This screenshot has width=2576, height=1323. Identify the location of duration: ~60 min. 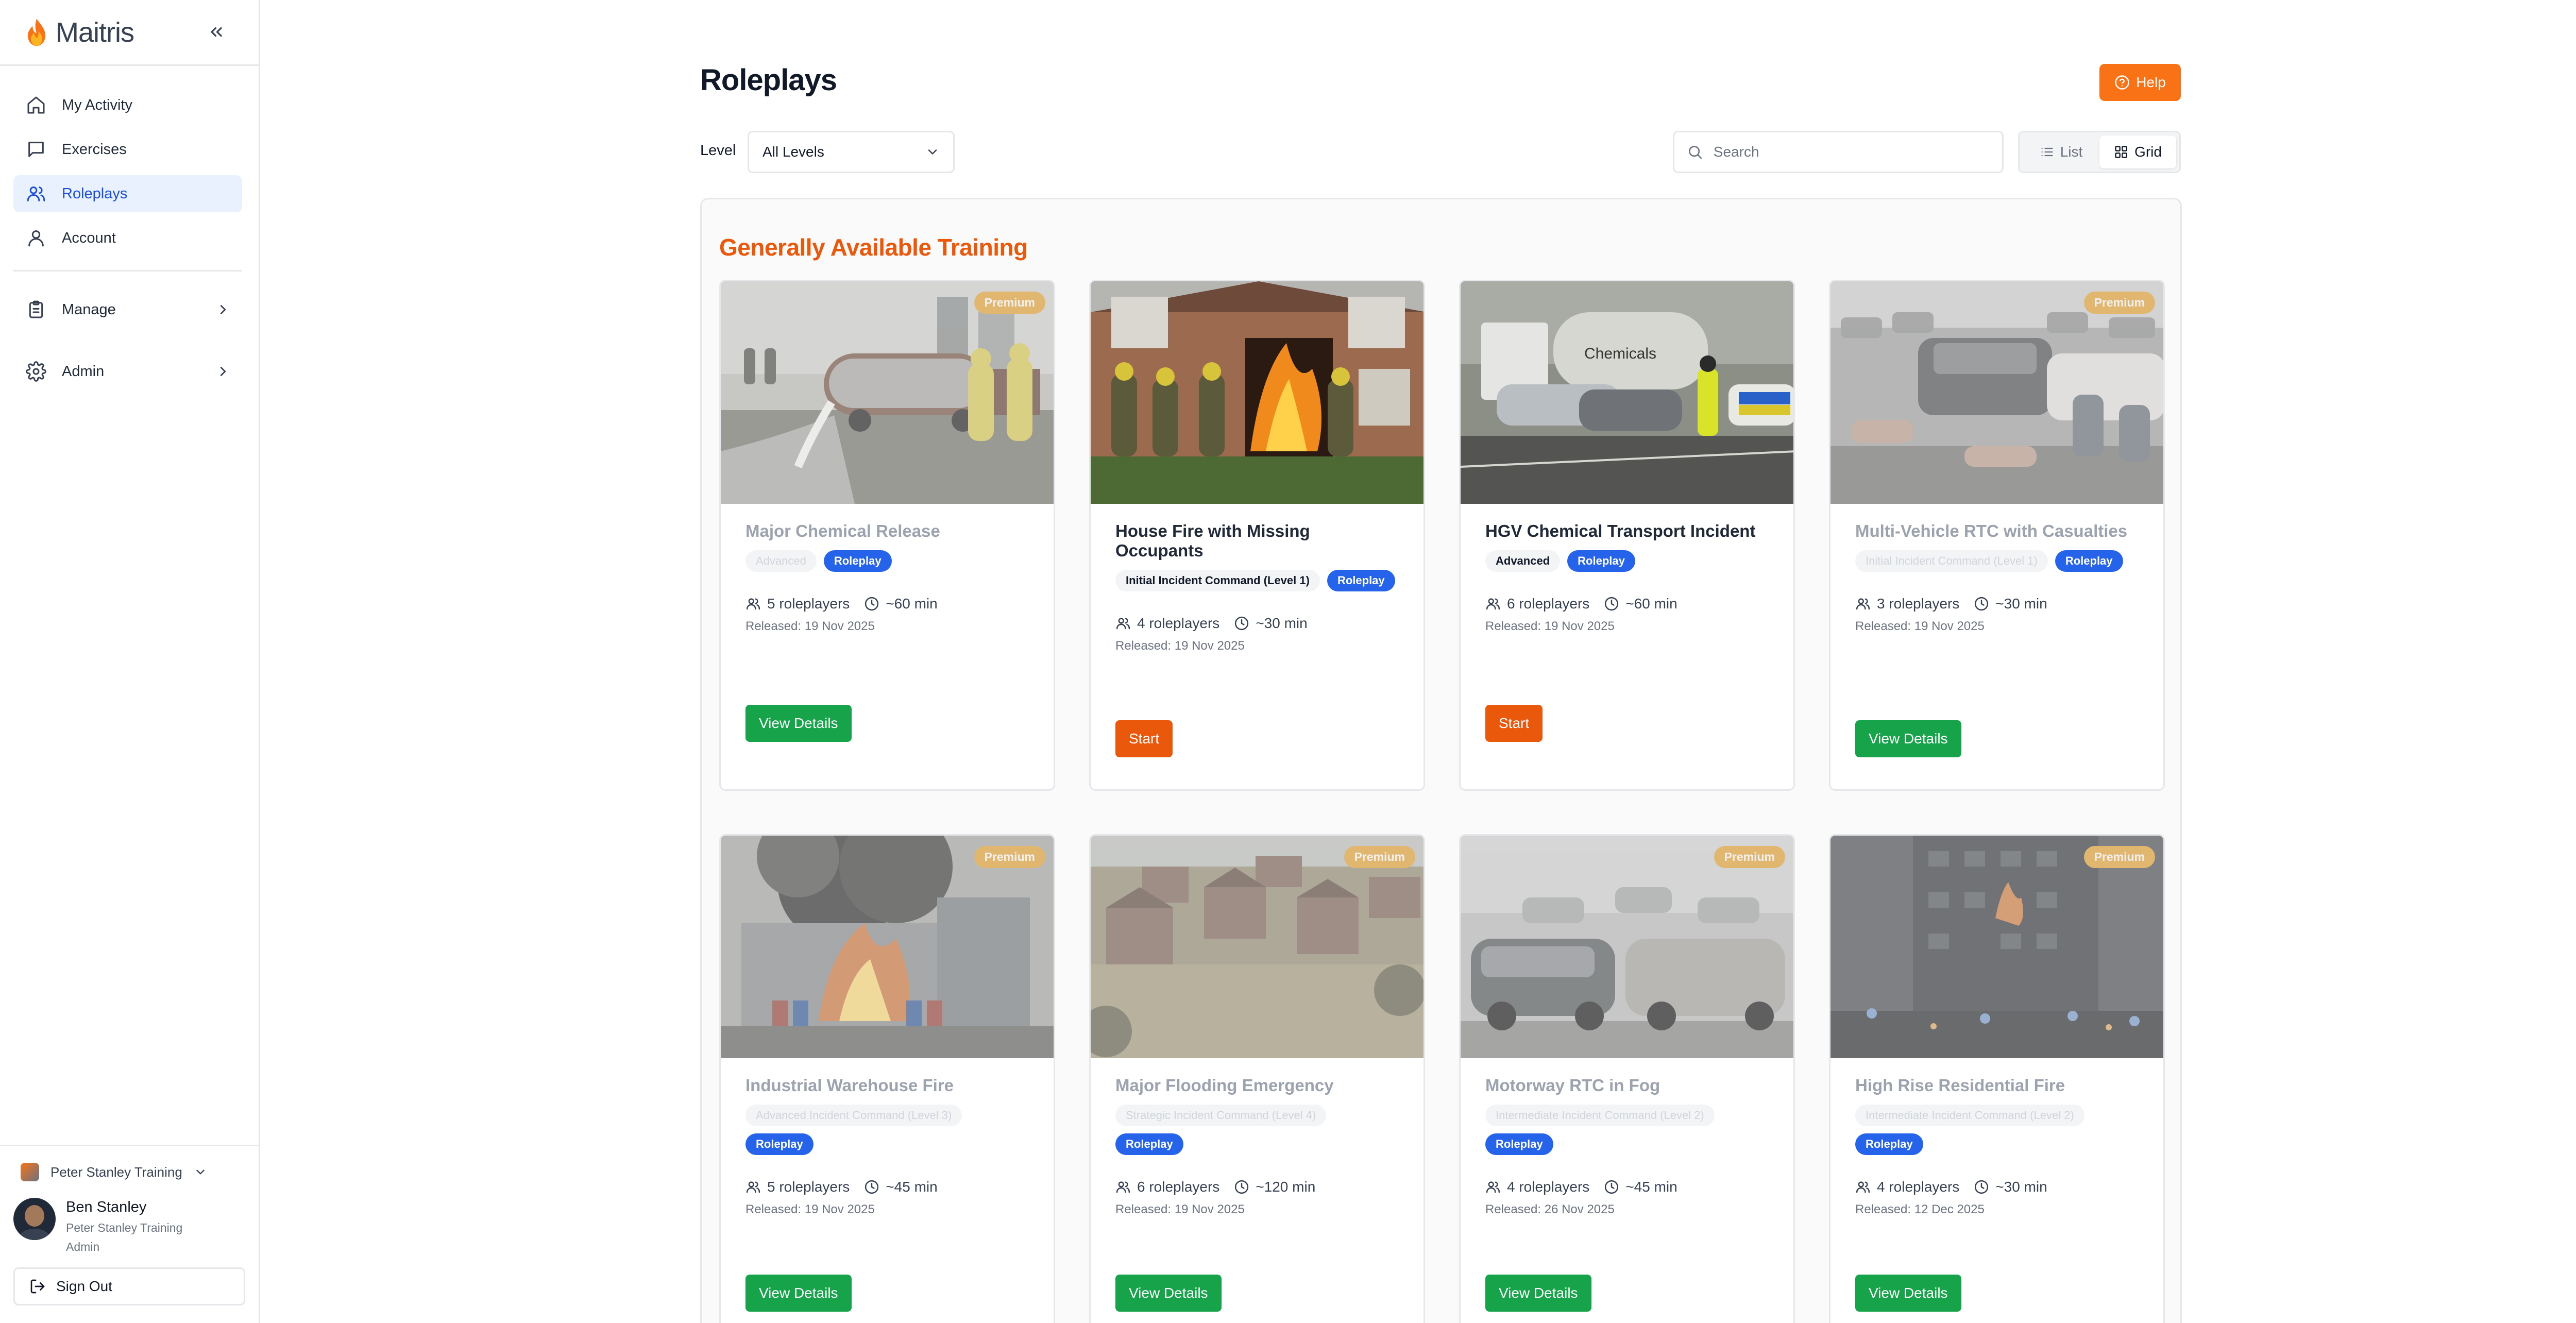
(912, 604).